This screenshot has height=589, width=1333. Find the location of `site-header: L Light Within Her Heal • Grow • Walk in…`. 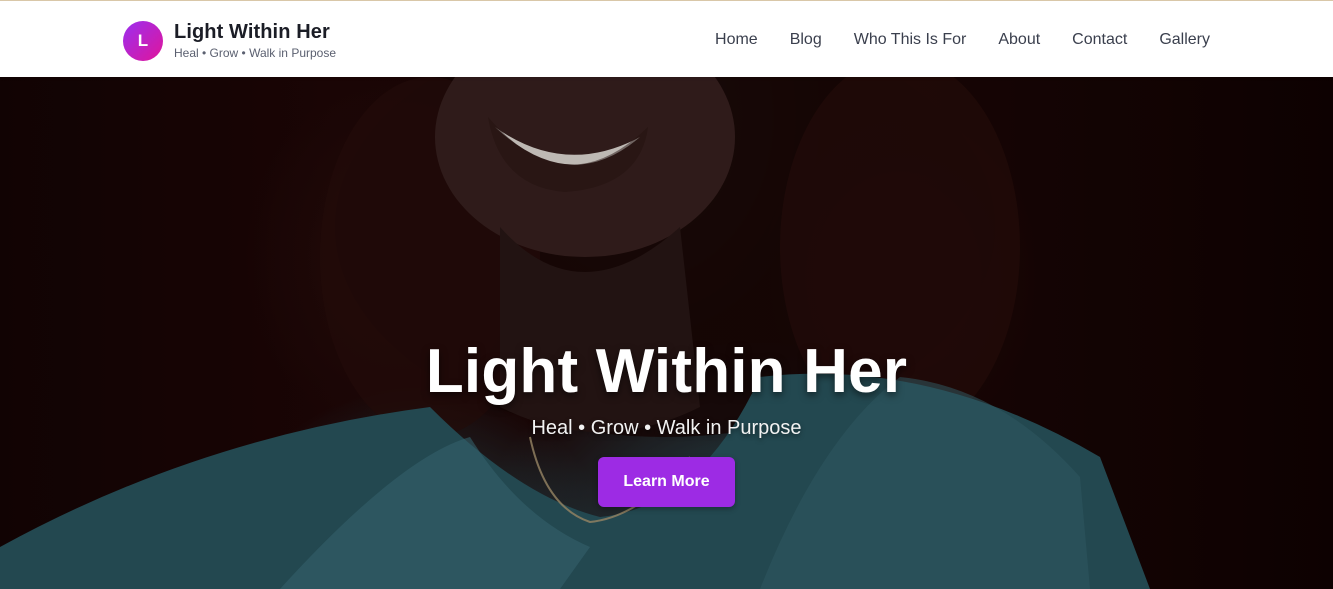

site-header: L Light Within Her Heal • Grow • Walk in… is located at coordinates (666, 38).